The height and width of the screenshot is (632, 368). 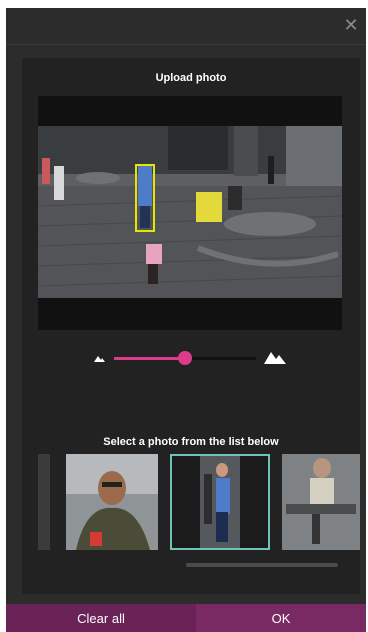 What do you see at coordinates (191, 442) in the screenshot?
I see `photo-list-title: Select a photo from the list below` at bounding box center [191, 442].